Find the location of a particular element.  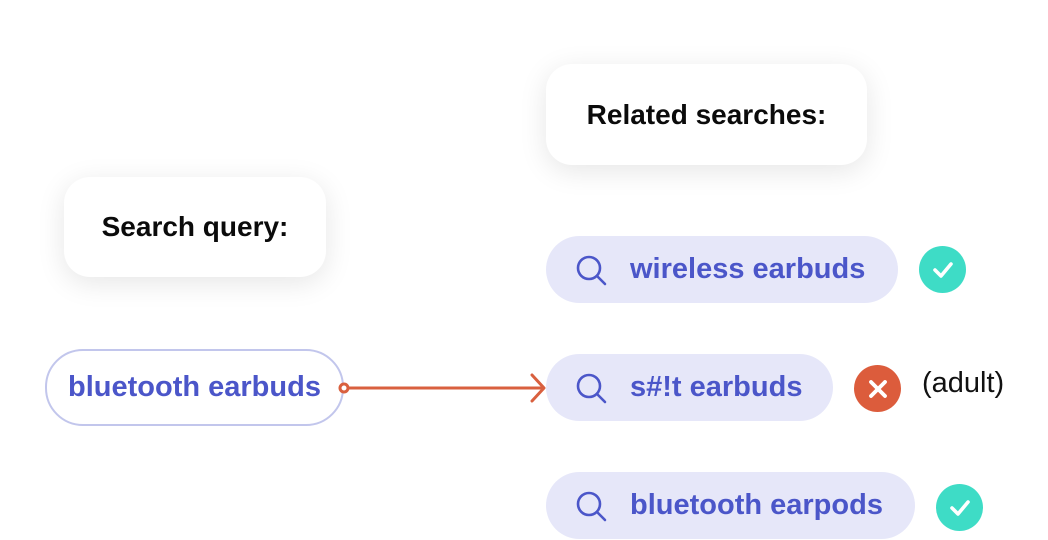

search-query-label-card: Search query: is located at coordinates (195, 227).